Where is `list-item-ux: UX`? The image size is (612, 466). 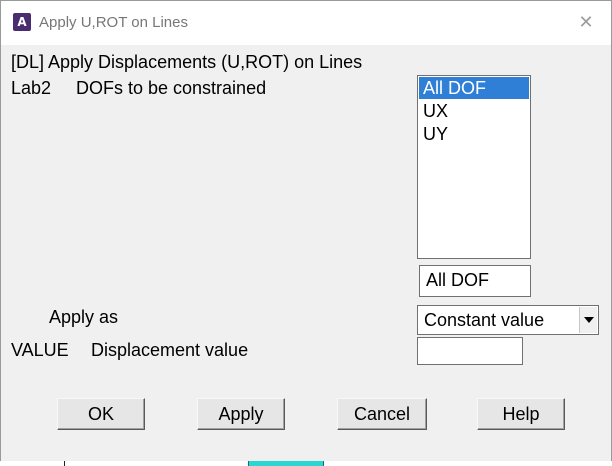 list-item-ux: UX is located at coordinates (474, 111).